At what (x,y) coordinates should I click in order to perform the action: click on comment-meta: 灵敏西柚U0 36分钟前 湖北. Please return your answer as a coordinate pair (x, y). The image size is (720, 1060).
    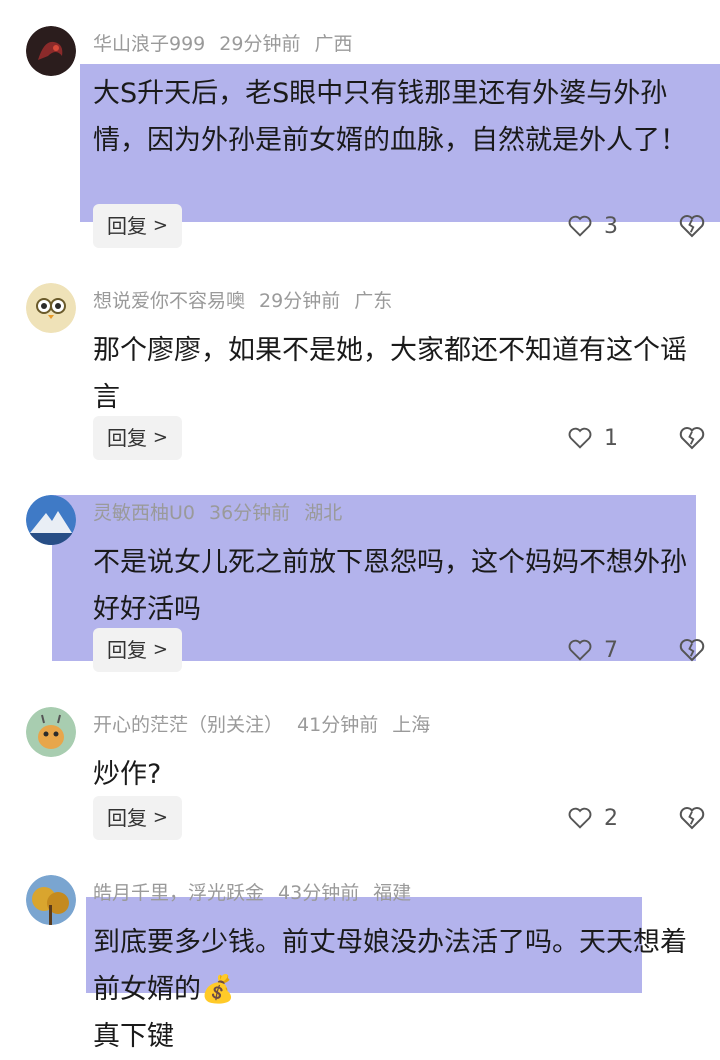
    Looking at the image, I should click on (224, 513).